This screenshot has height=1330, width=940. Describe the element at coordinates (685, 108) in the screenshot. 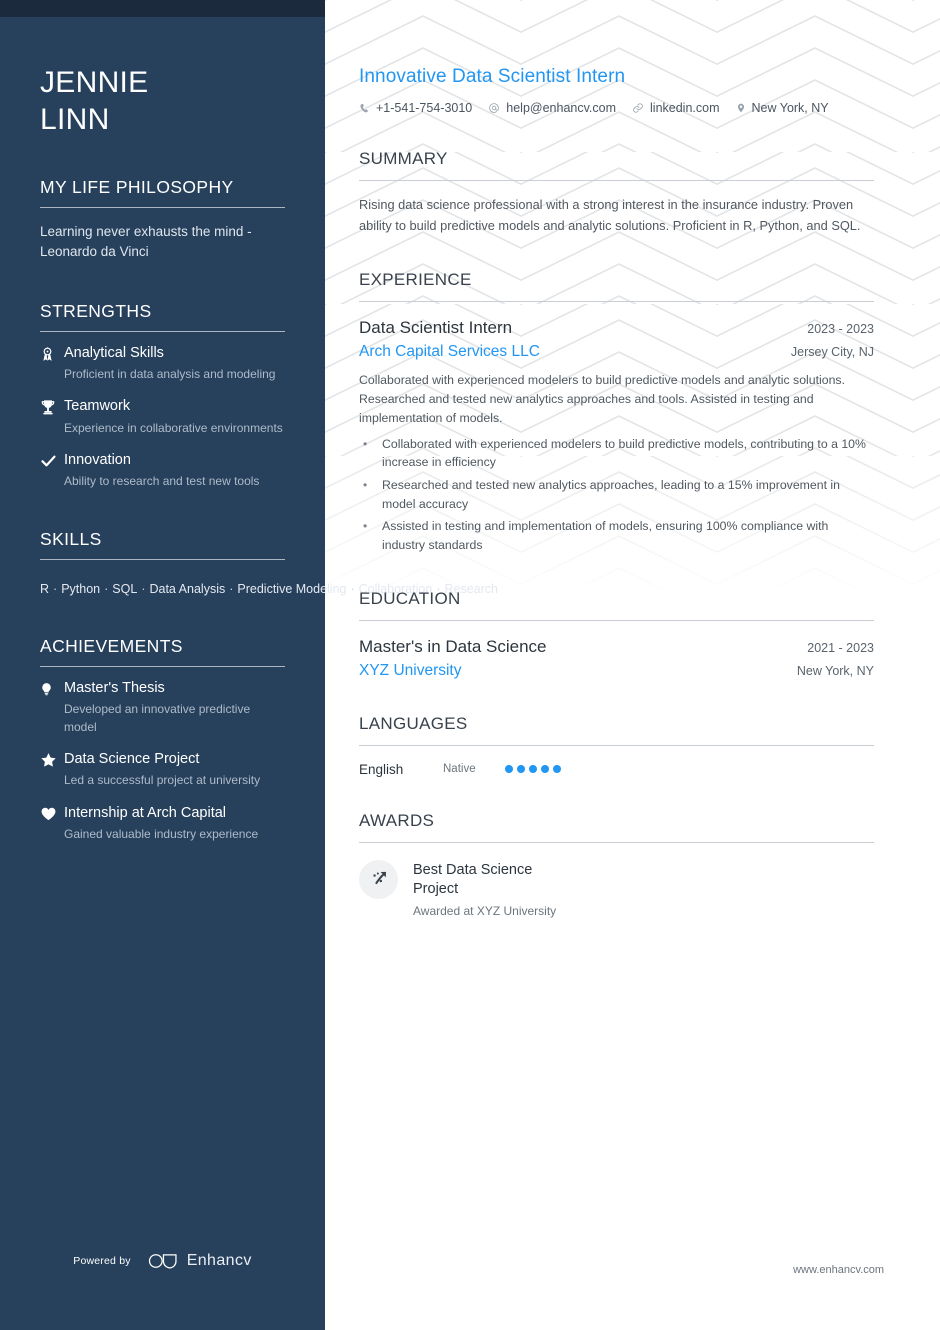

I see `contact-link-text: linkedin.com` at that location.